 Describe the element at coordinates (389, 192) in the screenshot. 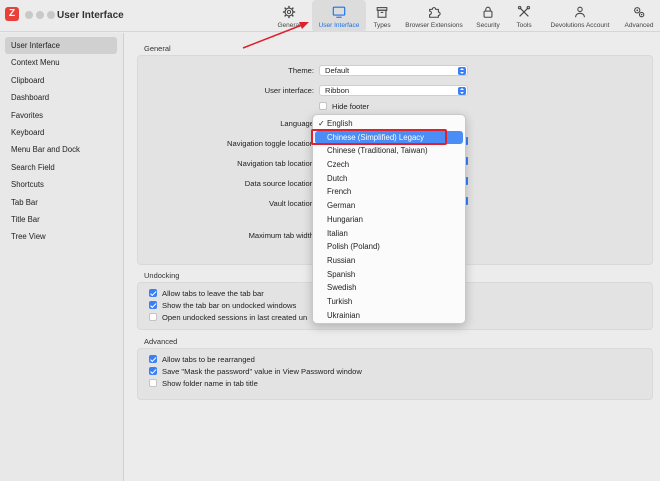

I see `language-option-french: French` at that location.